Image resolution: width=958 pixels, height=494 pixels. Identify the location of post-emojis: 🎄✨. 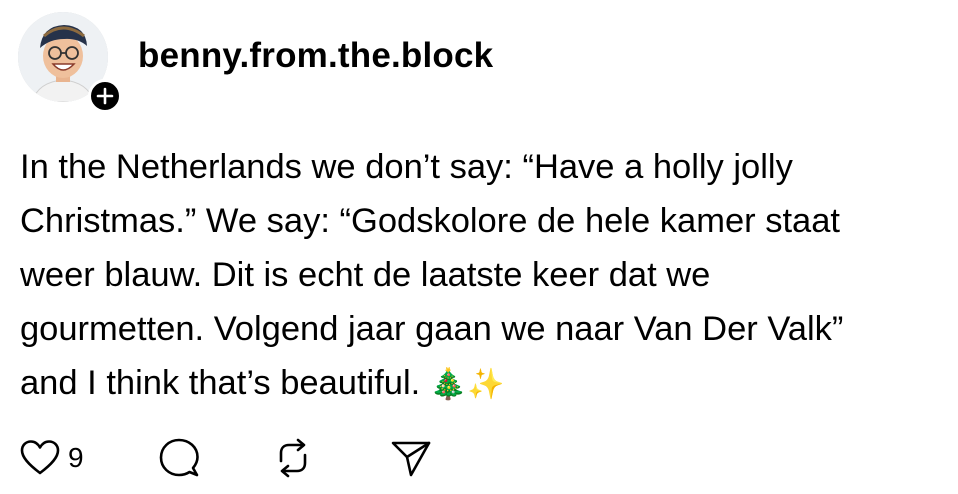
(467, 384).